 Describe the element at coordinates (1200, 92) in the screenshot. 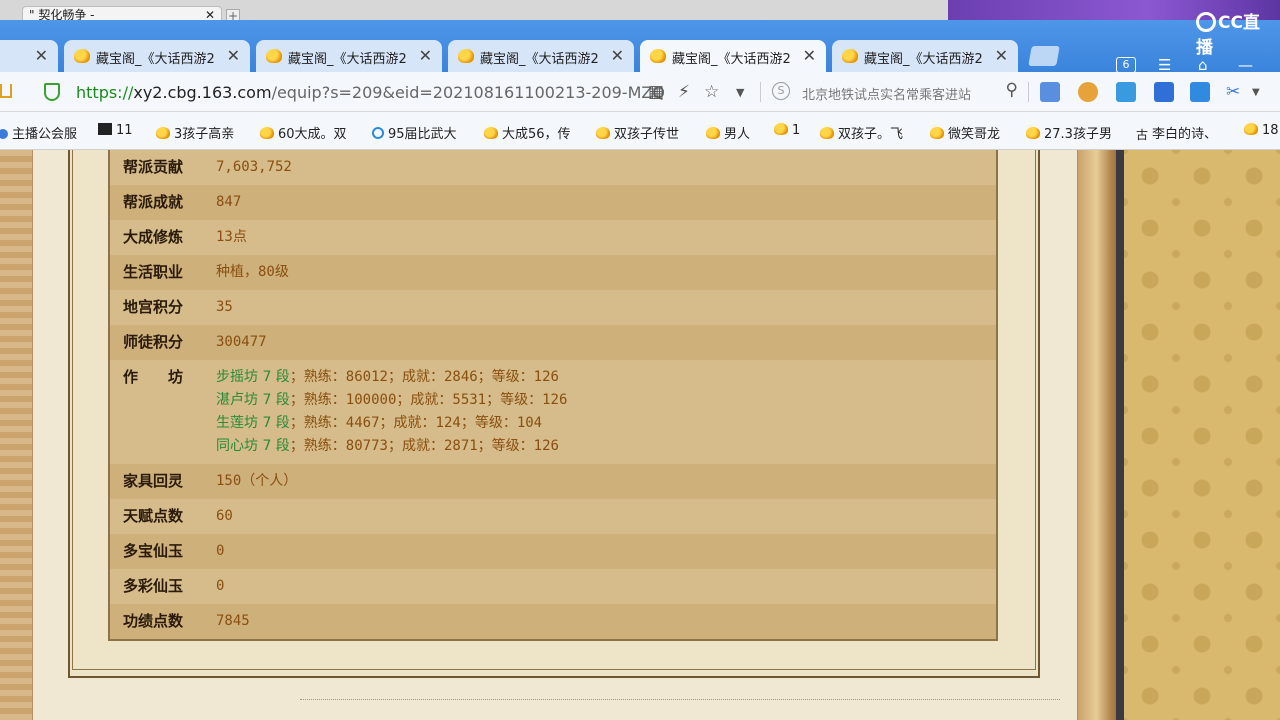

I see `screenshot-icon` at that location.